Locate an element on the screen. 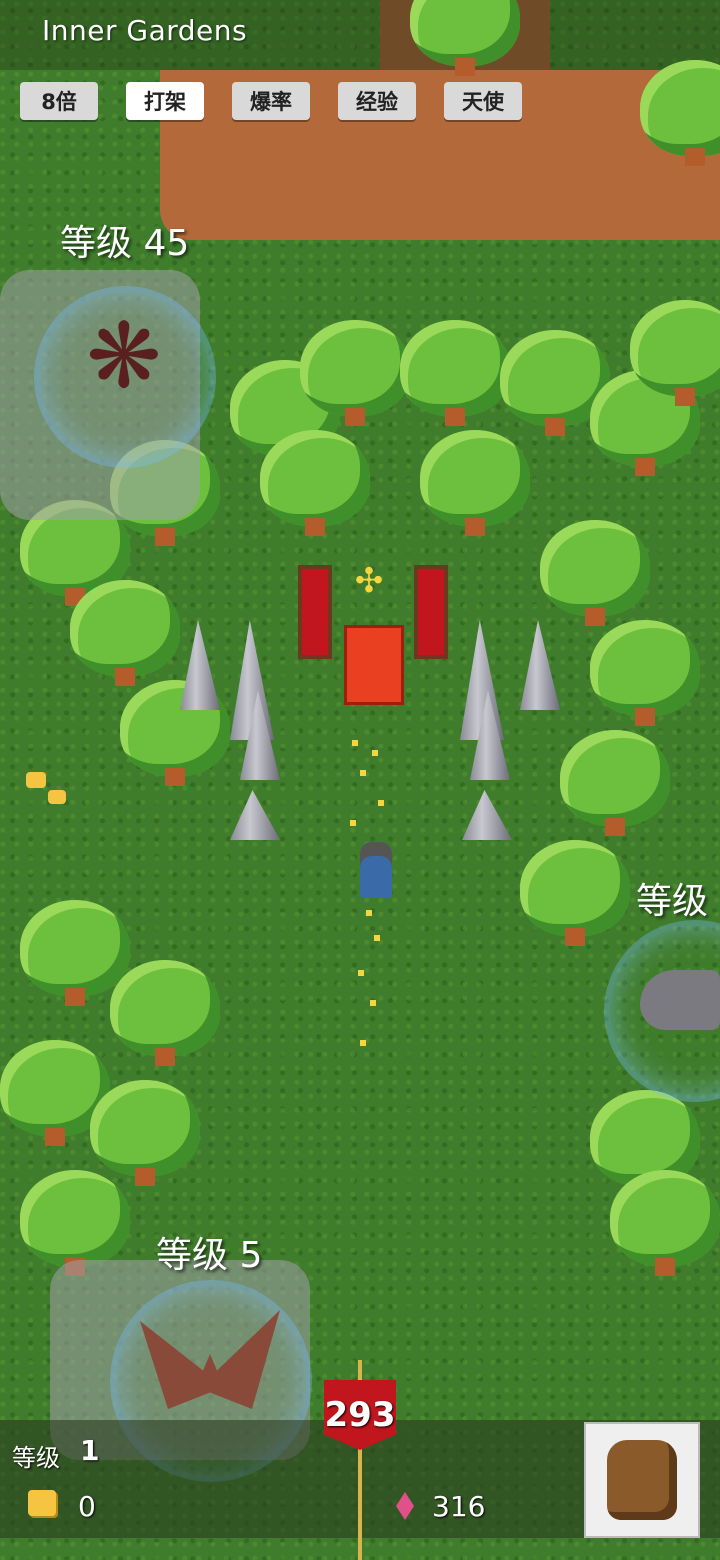  tab-8x: 8倍 is located at coordinates (59, 101).